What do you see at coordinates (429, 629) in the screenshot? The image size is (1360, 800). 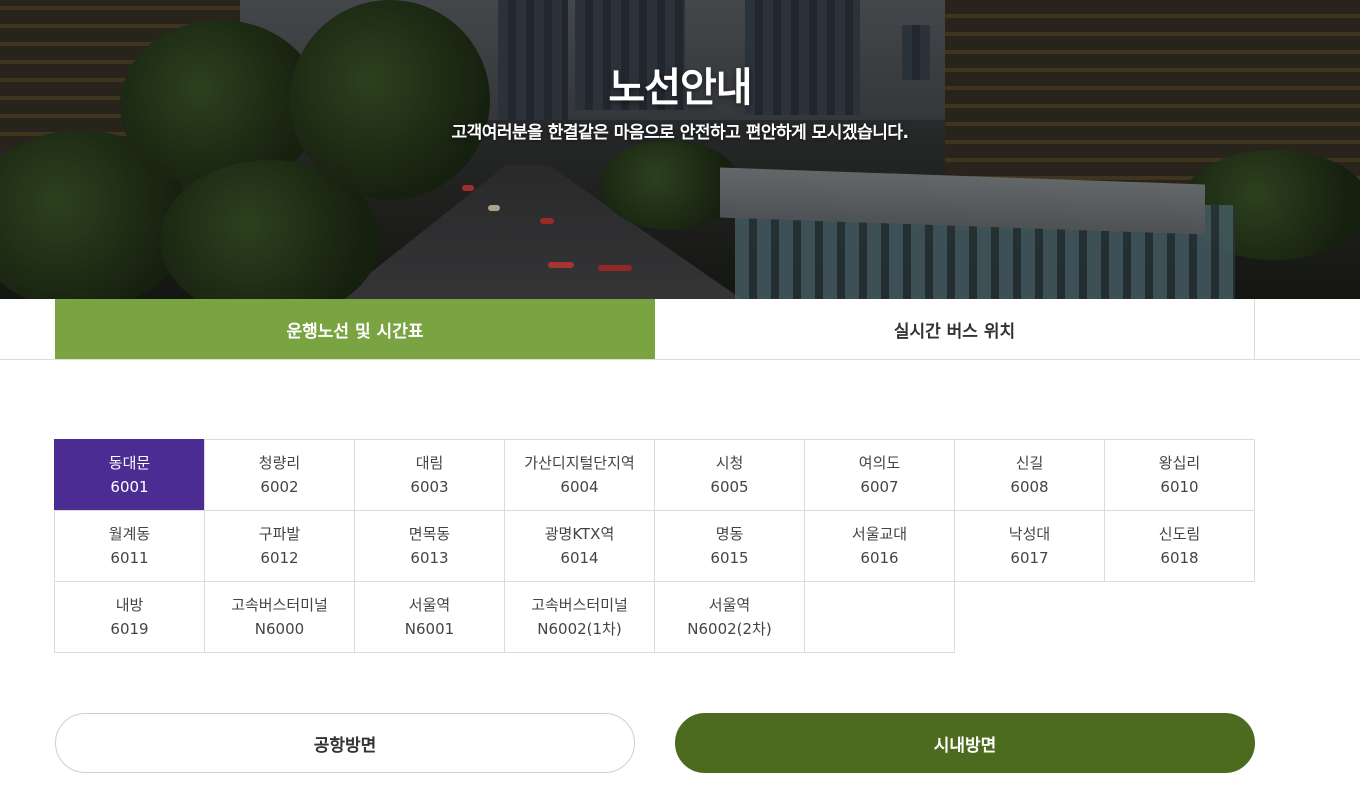 I see `route-number: N6001` at bounding box center [429, 629].